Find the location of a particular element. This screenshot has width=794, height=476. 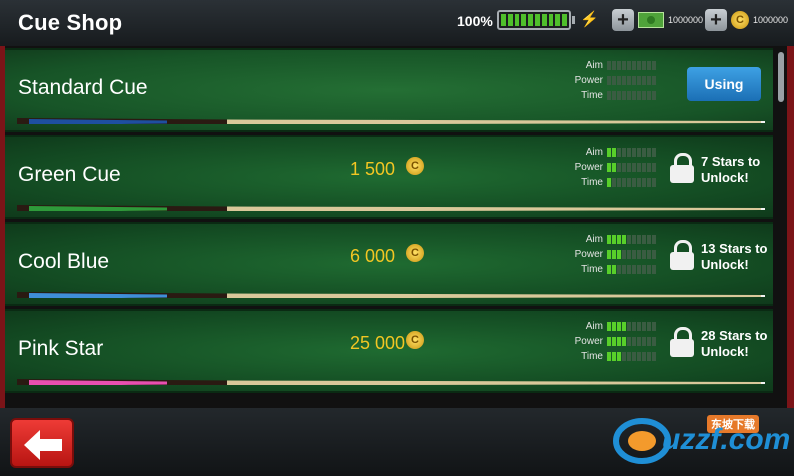

scrollbar is located at coordinates (781, 77).